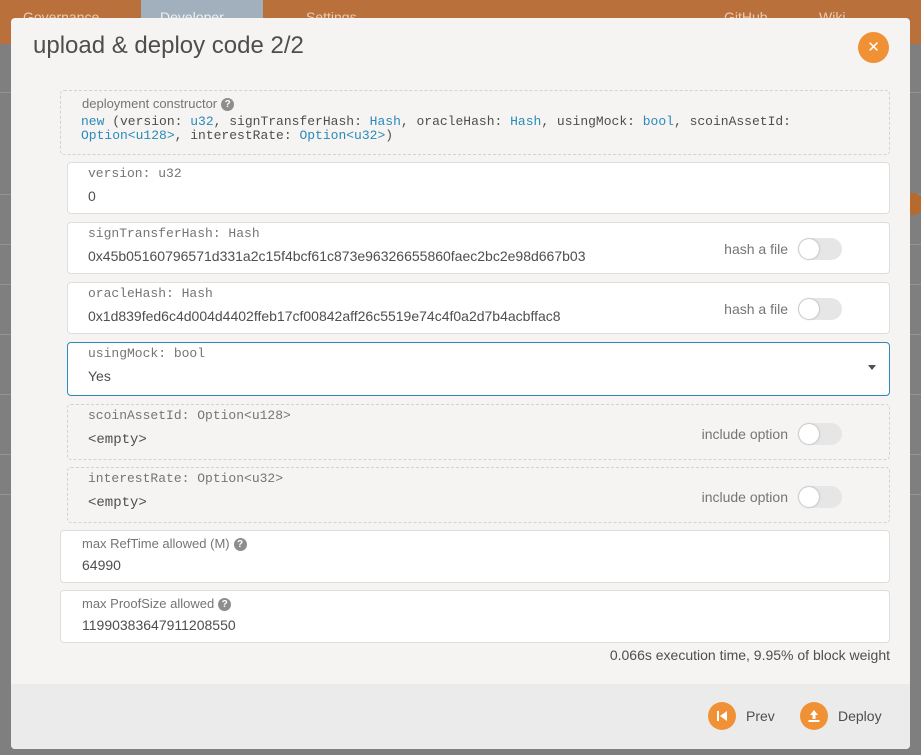 The height and width of the screenshot is (755, 921). What do you see at coordinates (872, 367) in the screenshot?
I see `chevron-down-icon` at bounding box center [872, 367].